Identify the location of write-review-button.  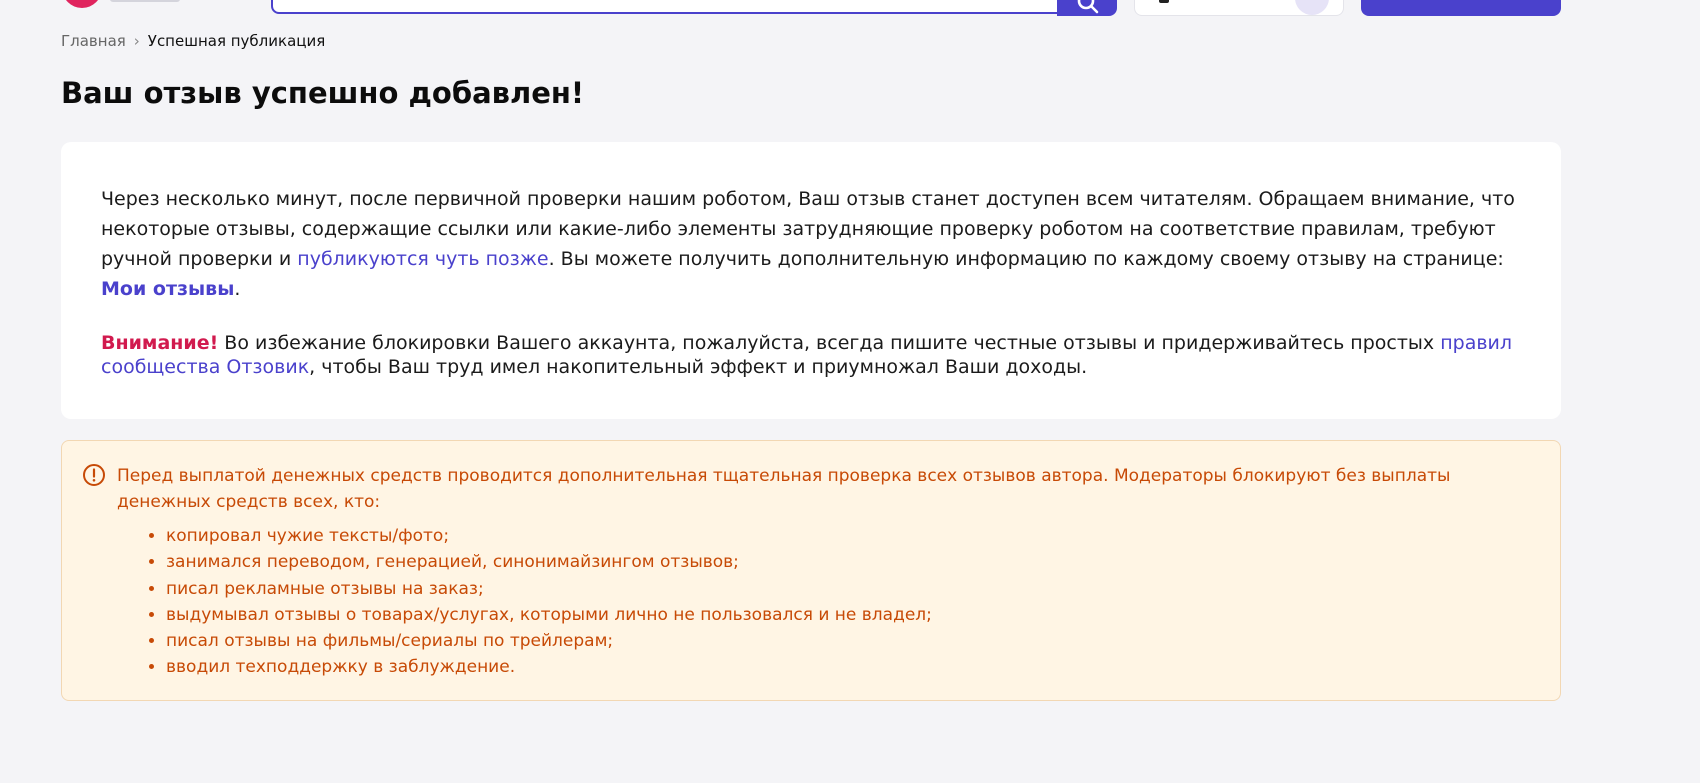
(1461, 8).